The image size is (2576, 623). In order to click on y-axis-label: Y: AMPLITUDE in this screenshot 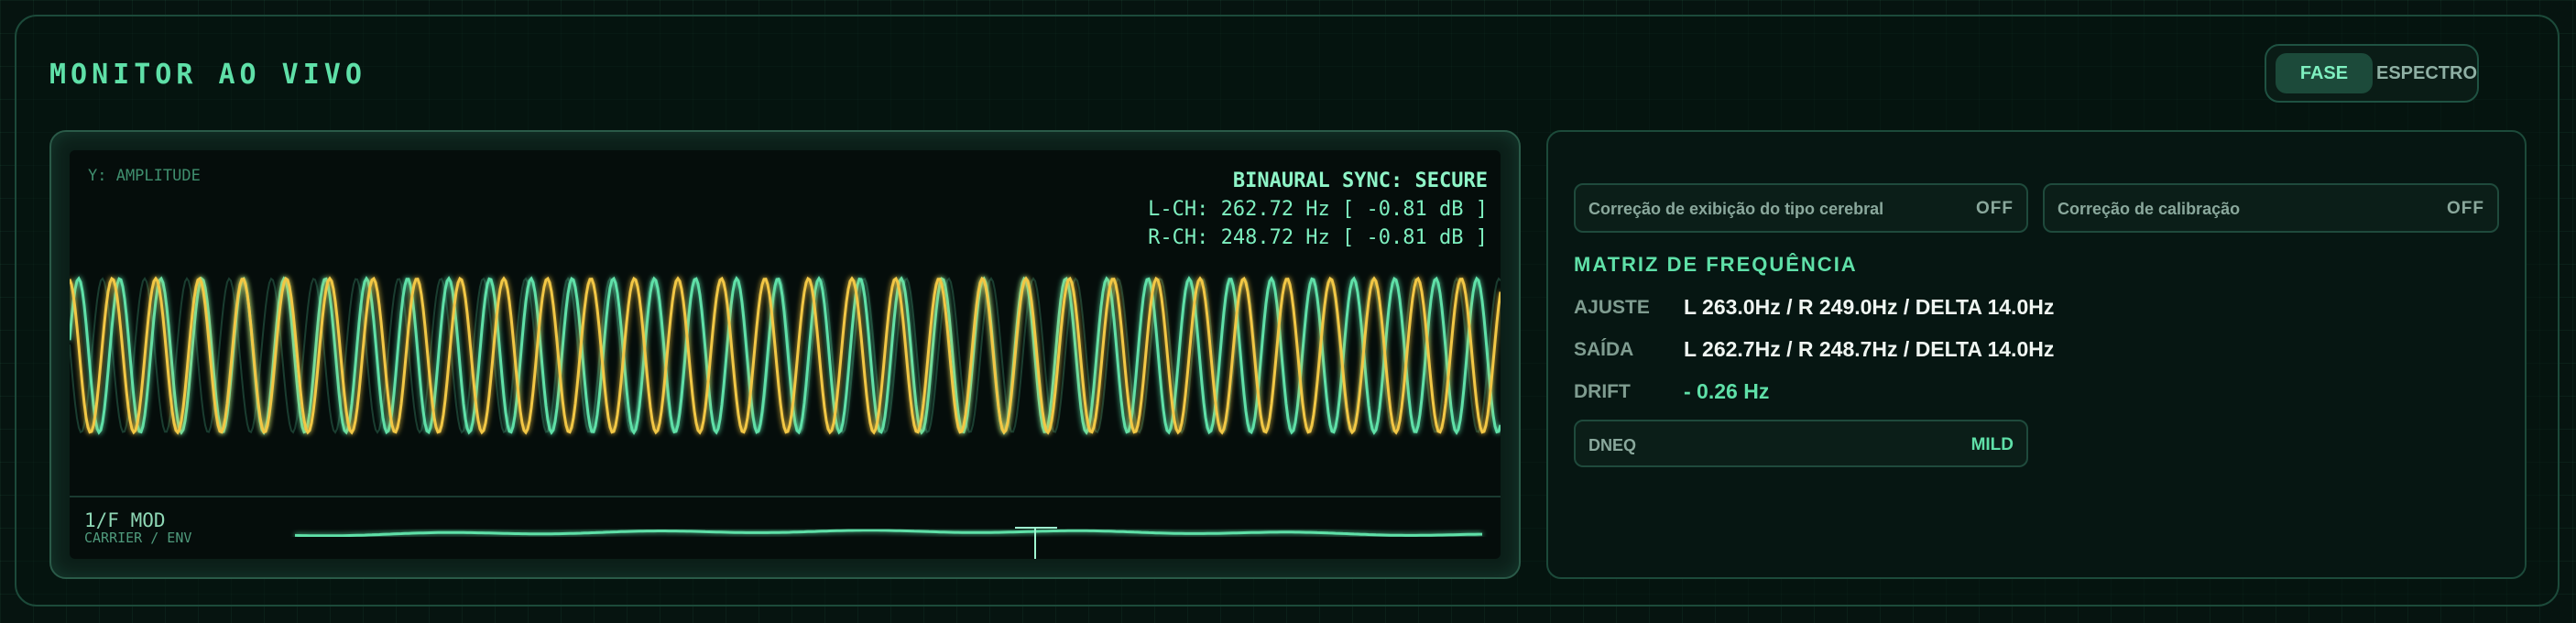, I will do `click(145, 176)`.